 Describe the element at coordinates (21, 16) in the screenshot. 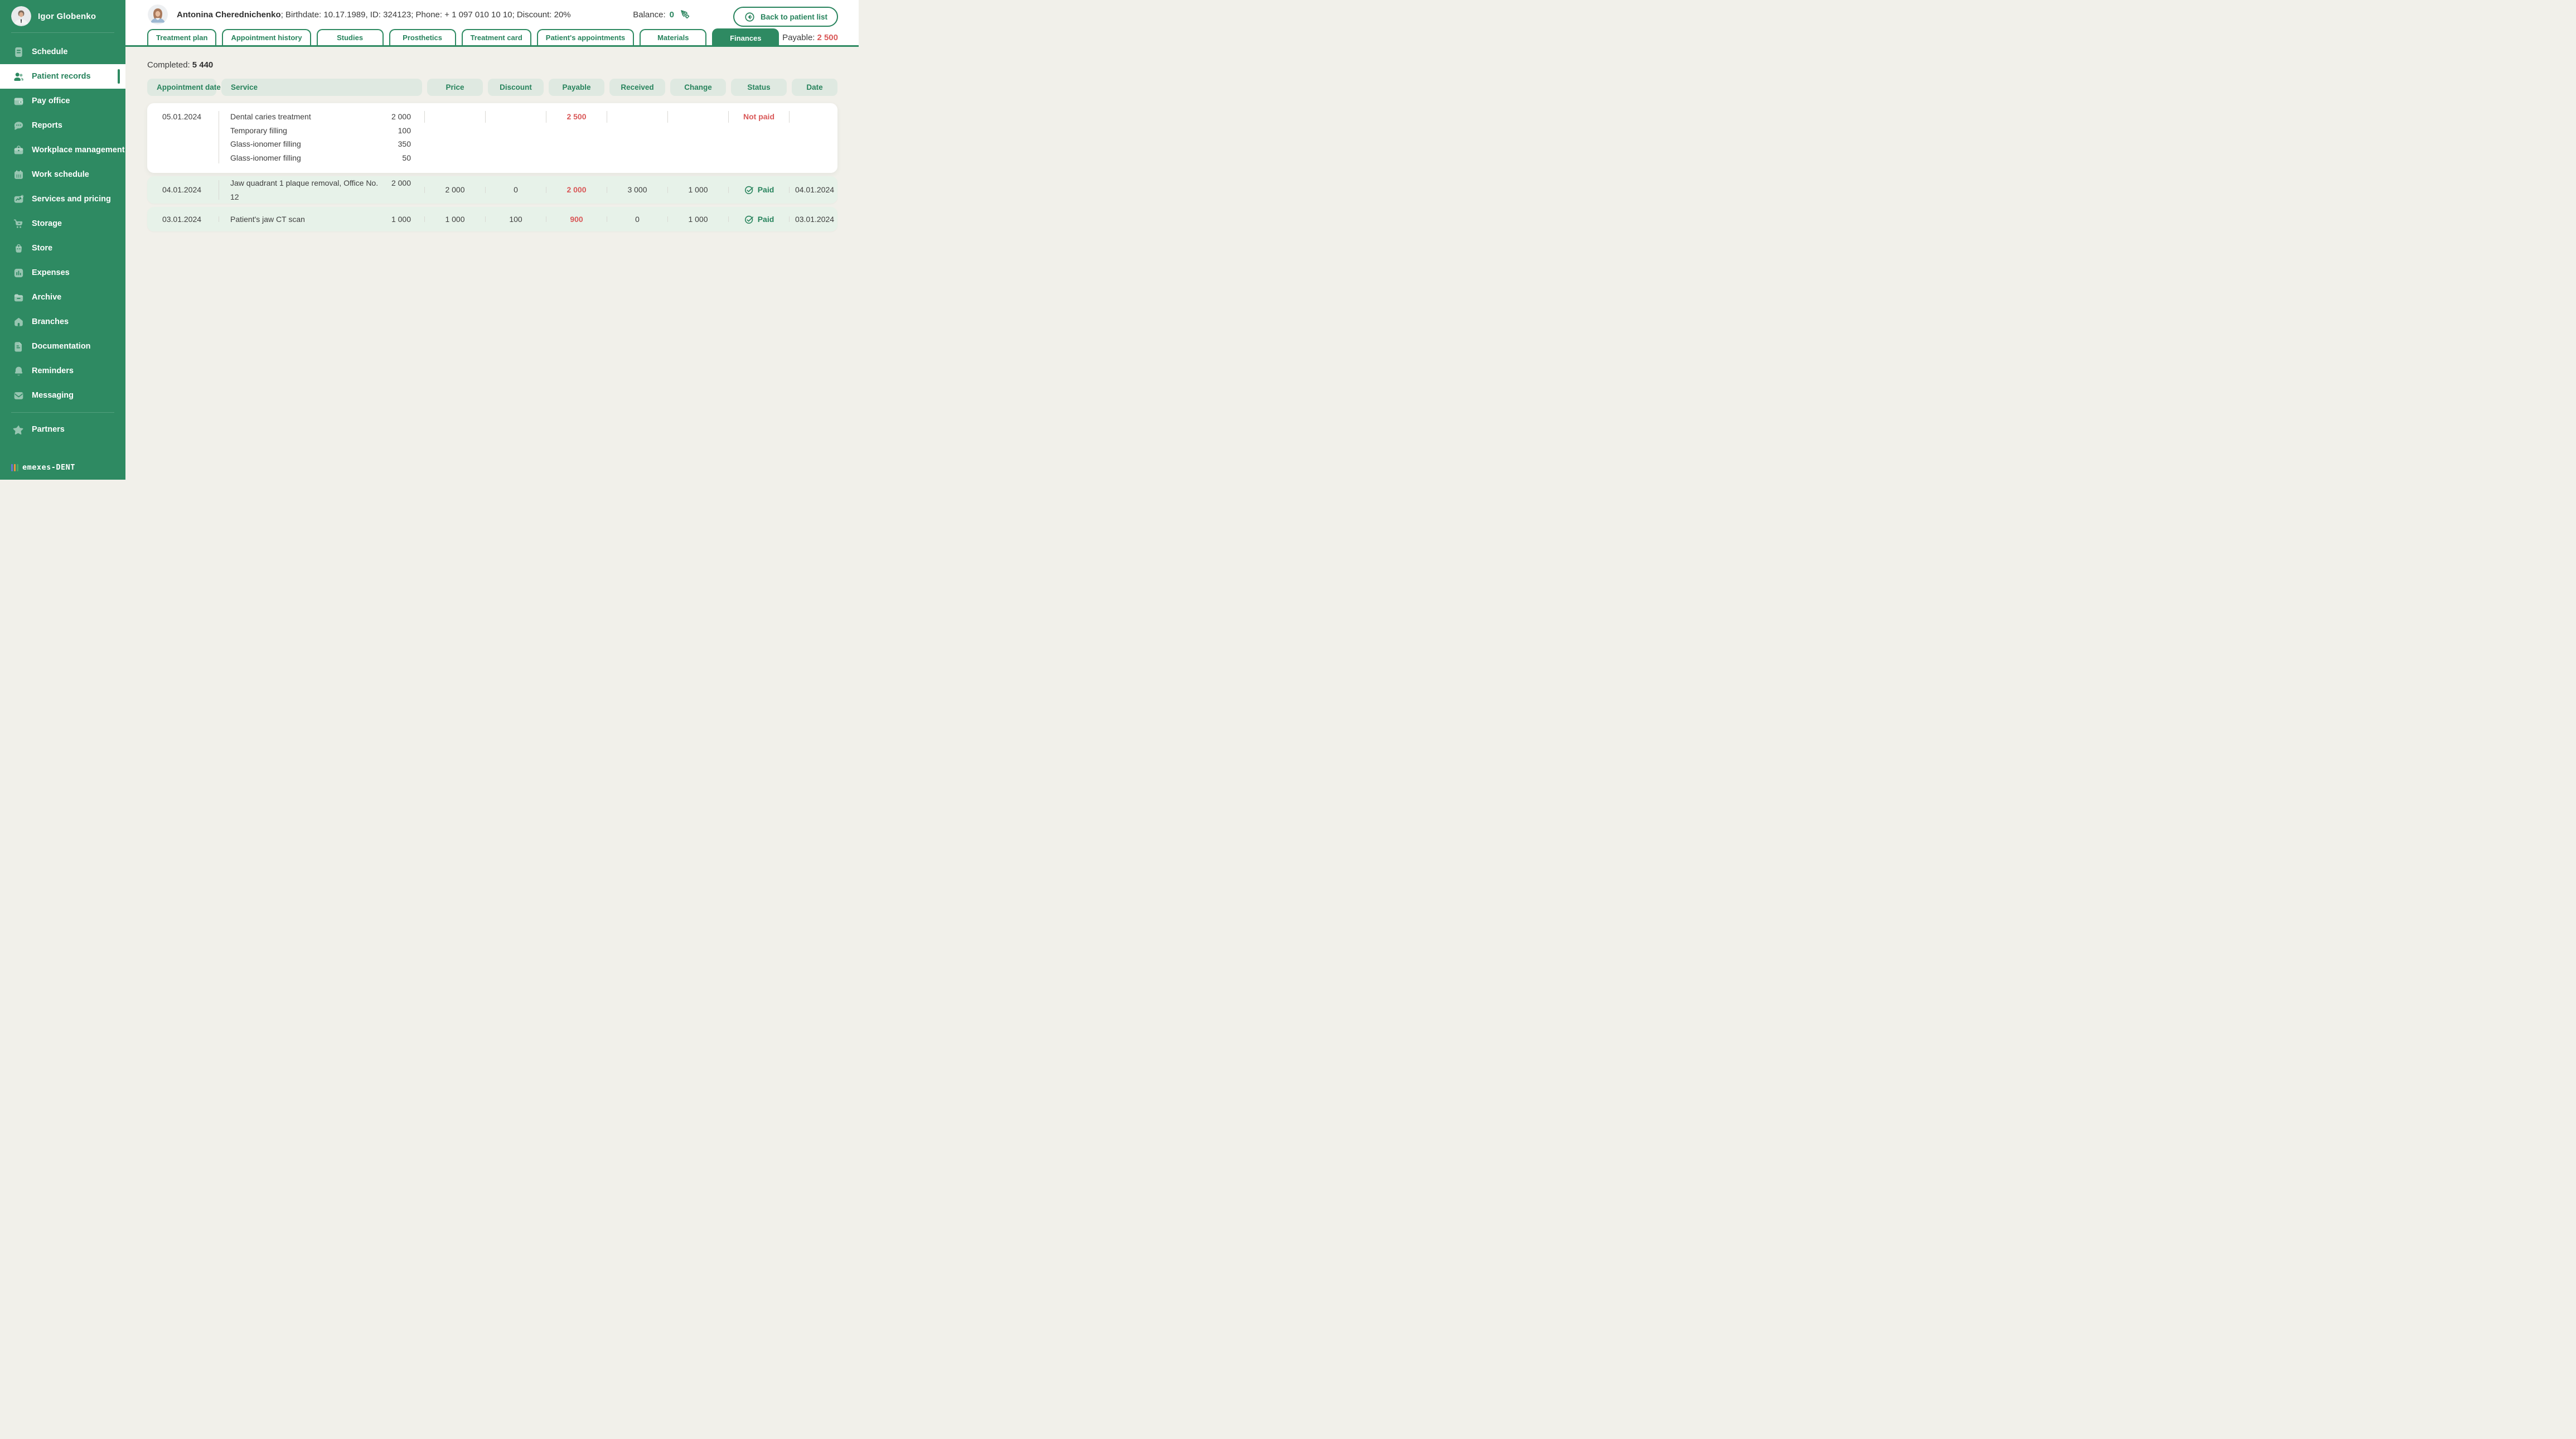

I see `user-avatar` at that location.